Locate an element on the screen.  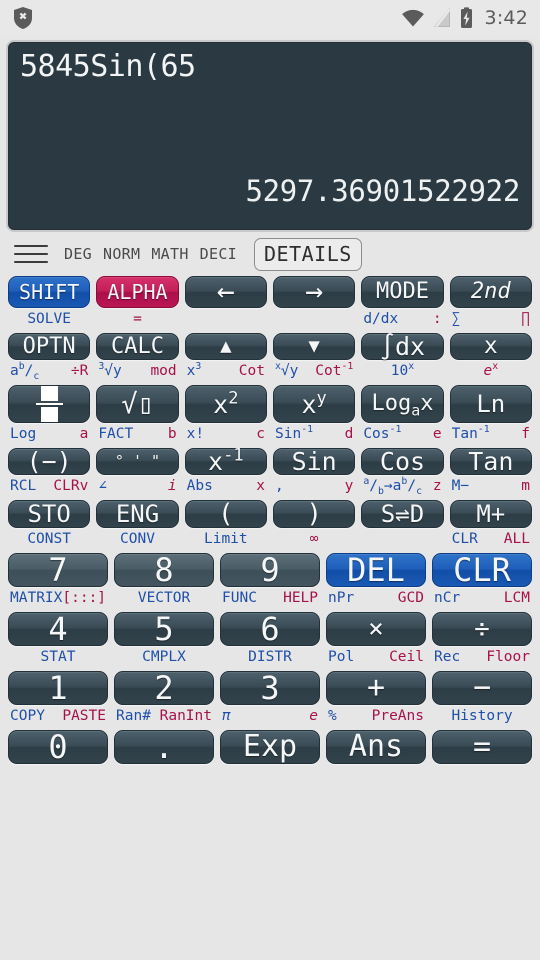
key-sublabel-shift: Abs is located at coordinates (200, 486).